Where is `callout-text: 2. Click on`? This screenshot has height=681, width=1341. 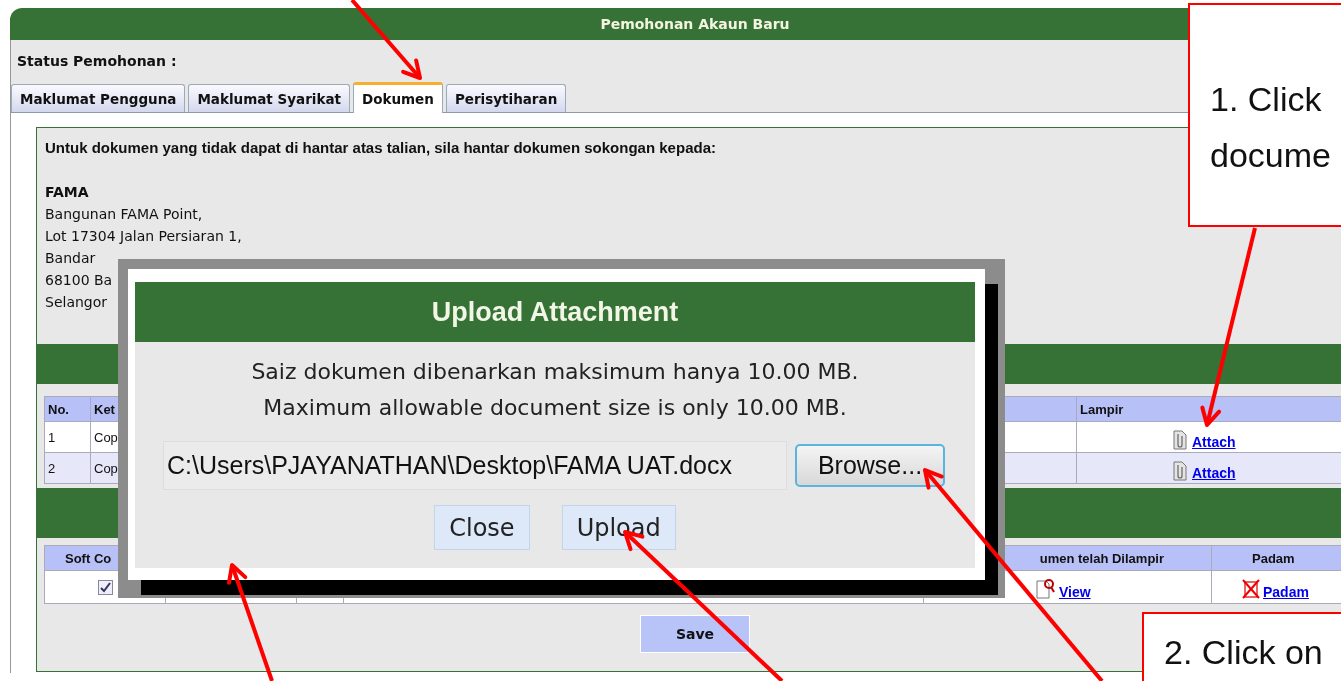
callout-text: 2. Click on is located at coordinates (1244, 652).